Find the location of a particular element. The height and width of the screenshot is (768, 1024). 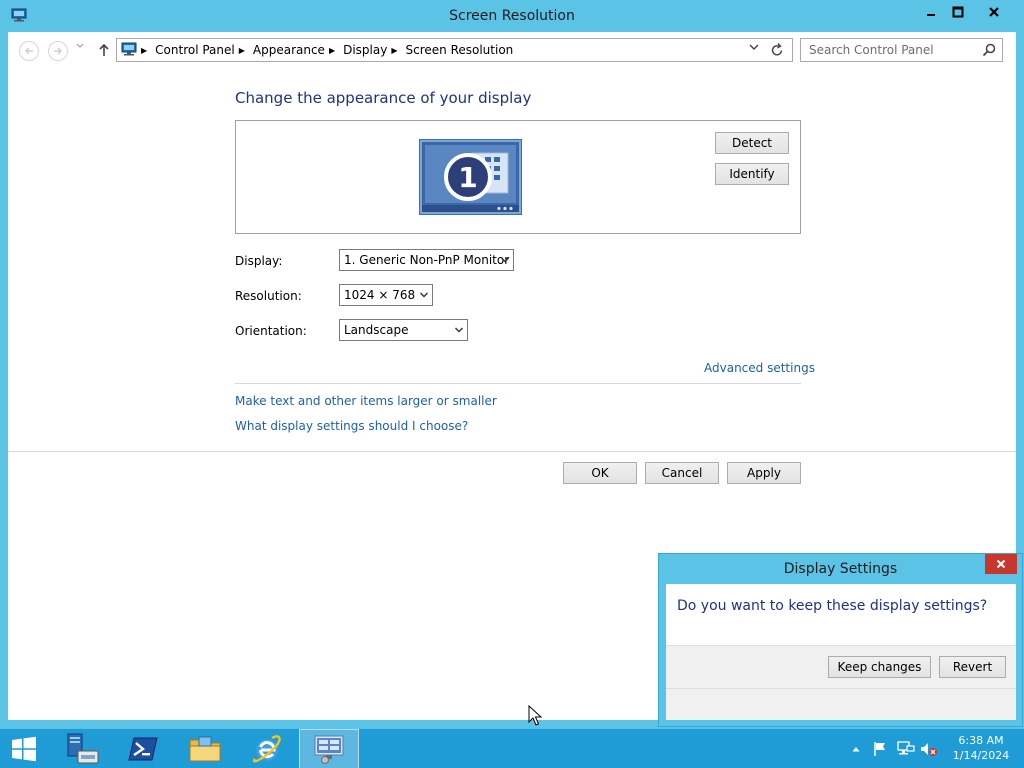

chevron-up-icon is located at coordinates (856, 749).